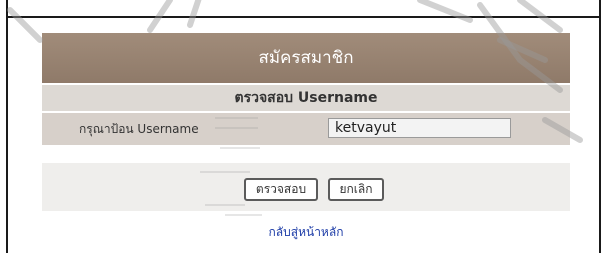 Image resolution: width=608 pixels, height=253 pixels. Describe the element at coordinates (306, 98) in the screenshot. I see `form-subtitle: ตรวจสอบ Username` at that location.